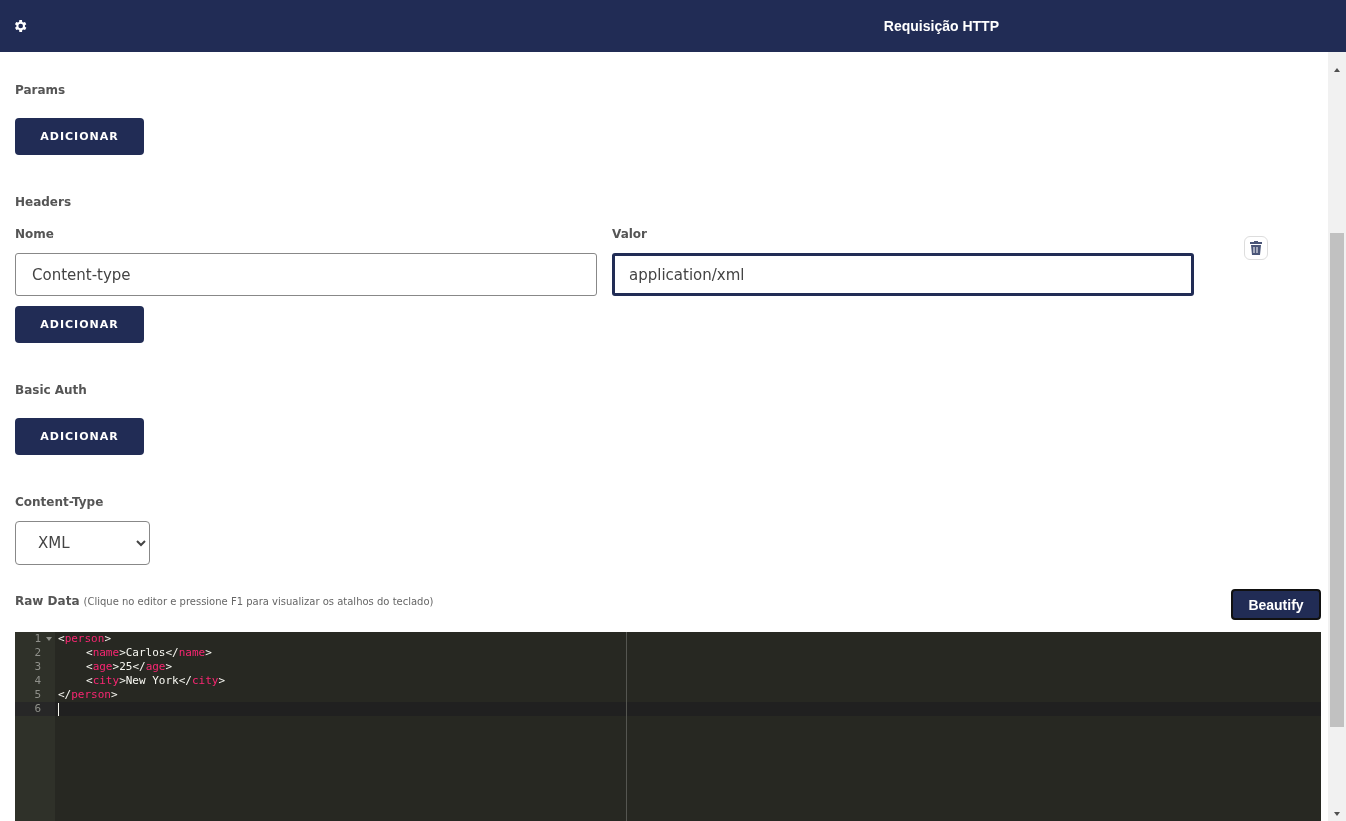 This screenshot has height=821, width=1346. Describe the element at coordinates (1276, 604) in the screenshot. I see `beautify-button: Beautify` at that location.